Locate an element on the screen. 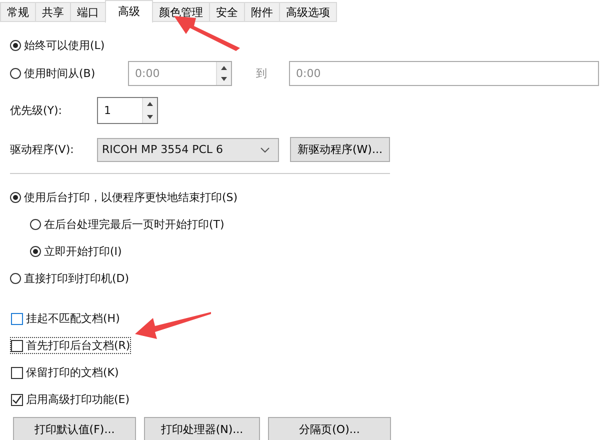 The image size is (600, 440). radio-option: 直接打印到打印机(D) is located at coordinates (70, 278).